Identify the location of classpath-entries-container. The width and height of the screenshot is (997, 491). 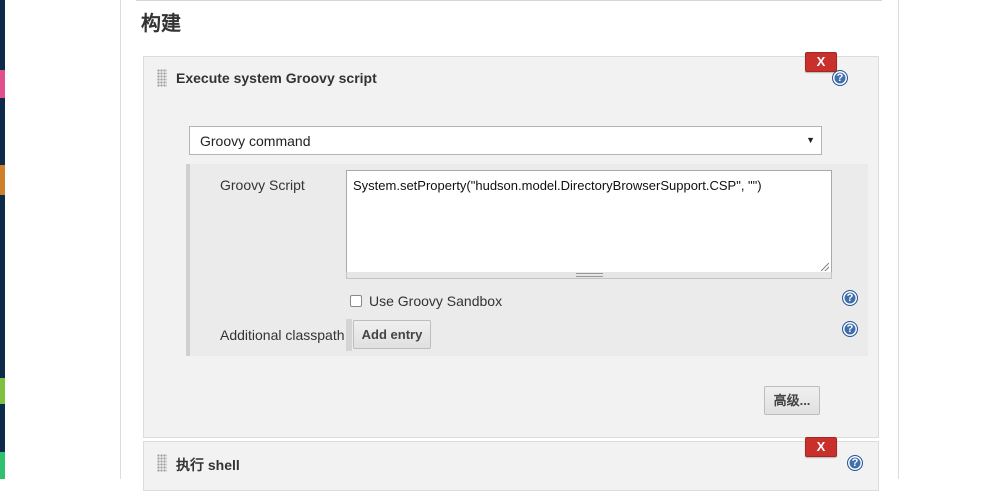
(349, 335).